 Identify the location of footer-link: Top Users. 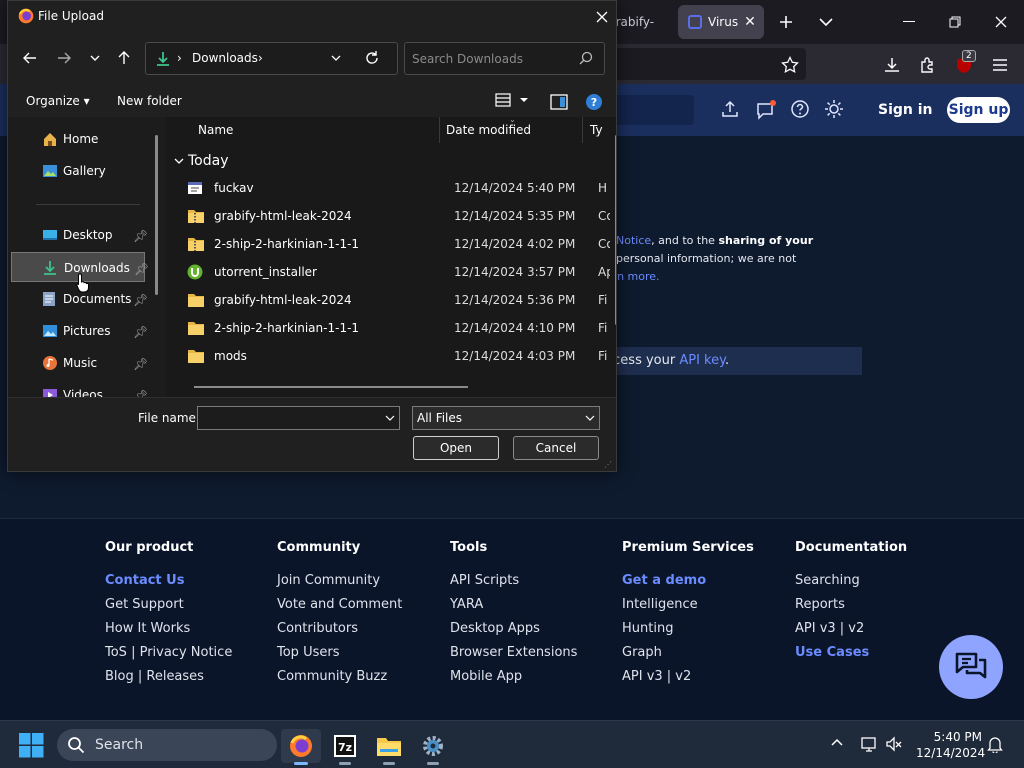
(339, 656).